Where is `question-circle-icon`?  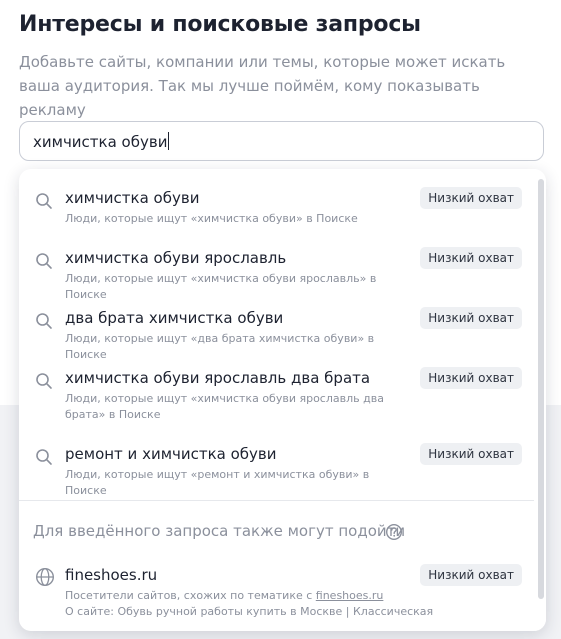 question-circle-icon is located at coordinates (394, 532).